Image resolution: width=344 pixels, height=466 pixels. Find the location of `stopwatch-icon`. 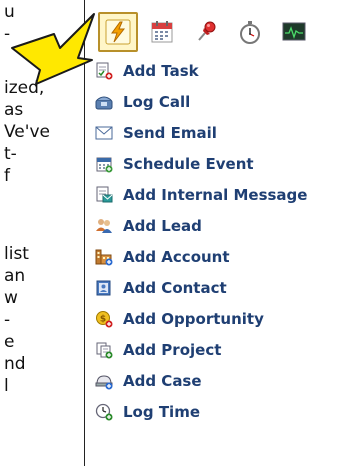

stopwatch-icon is located at coordinates (250, 32).